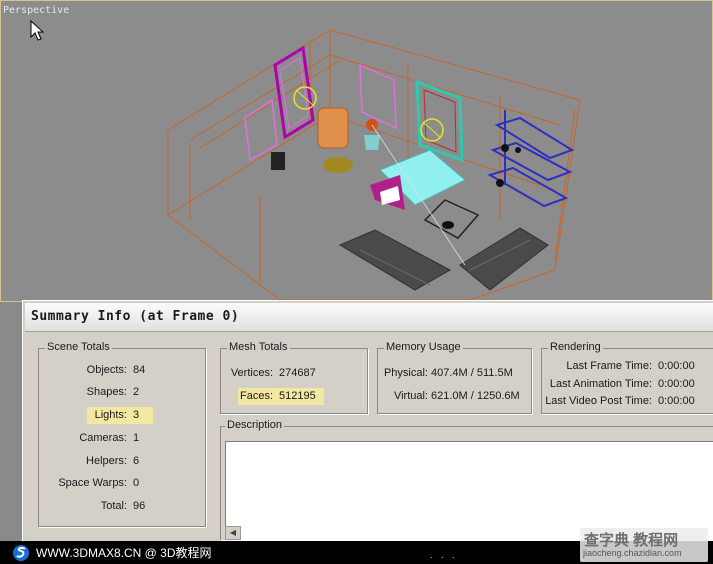  I want to click on stat-row-total: Total: 96, so click(122, 507).